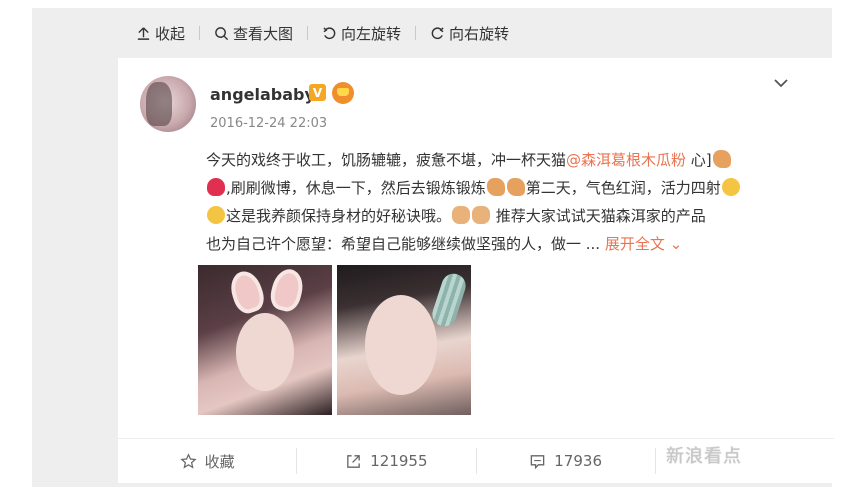 The image size is (865, 491). What do you see at coordinates (437, 32) in the screenshot?
I see `rotate-right-icon` at bounding box center [437, 32].